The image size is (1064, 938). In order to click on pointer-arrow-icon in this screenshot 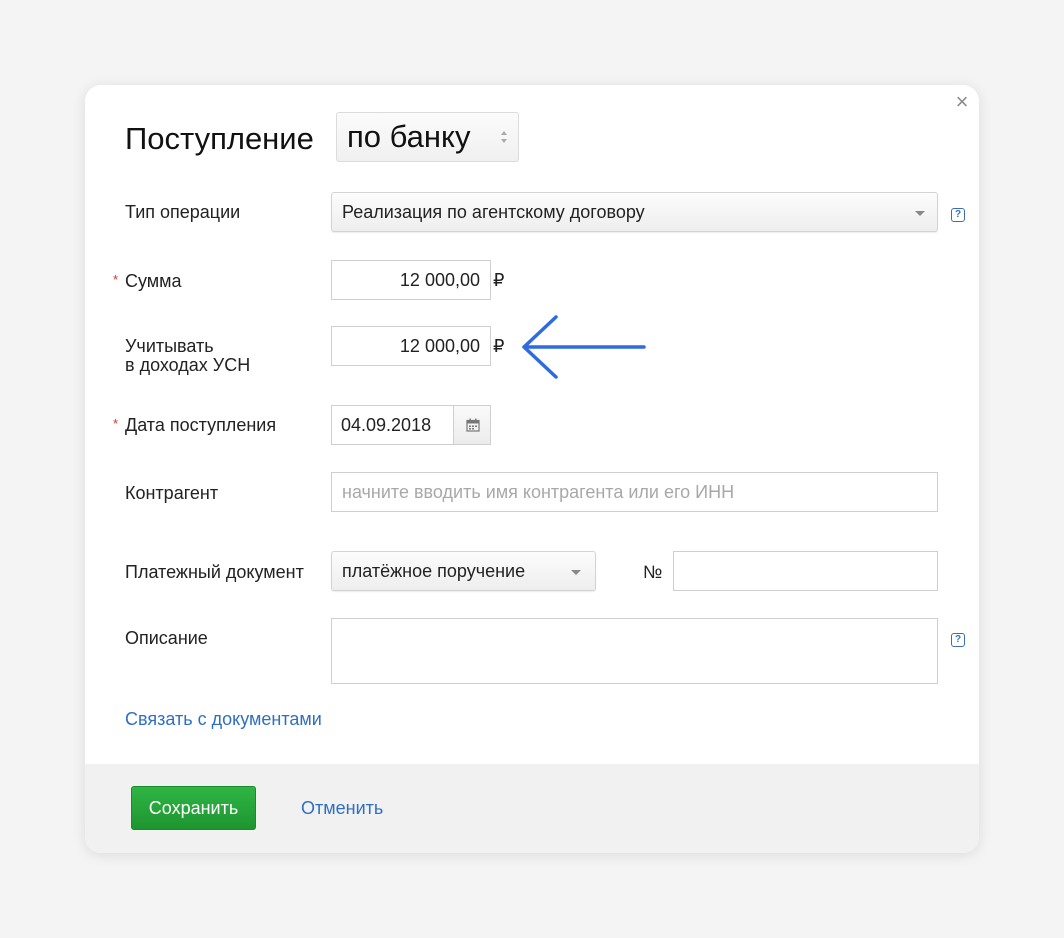, I will do `click(584, 347)`.